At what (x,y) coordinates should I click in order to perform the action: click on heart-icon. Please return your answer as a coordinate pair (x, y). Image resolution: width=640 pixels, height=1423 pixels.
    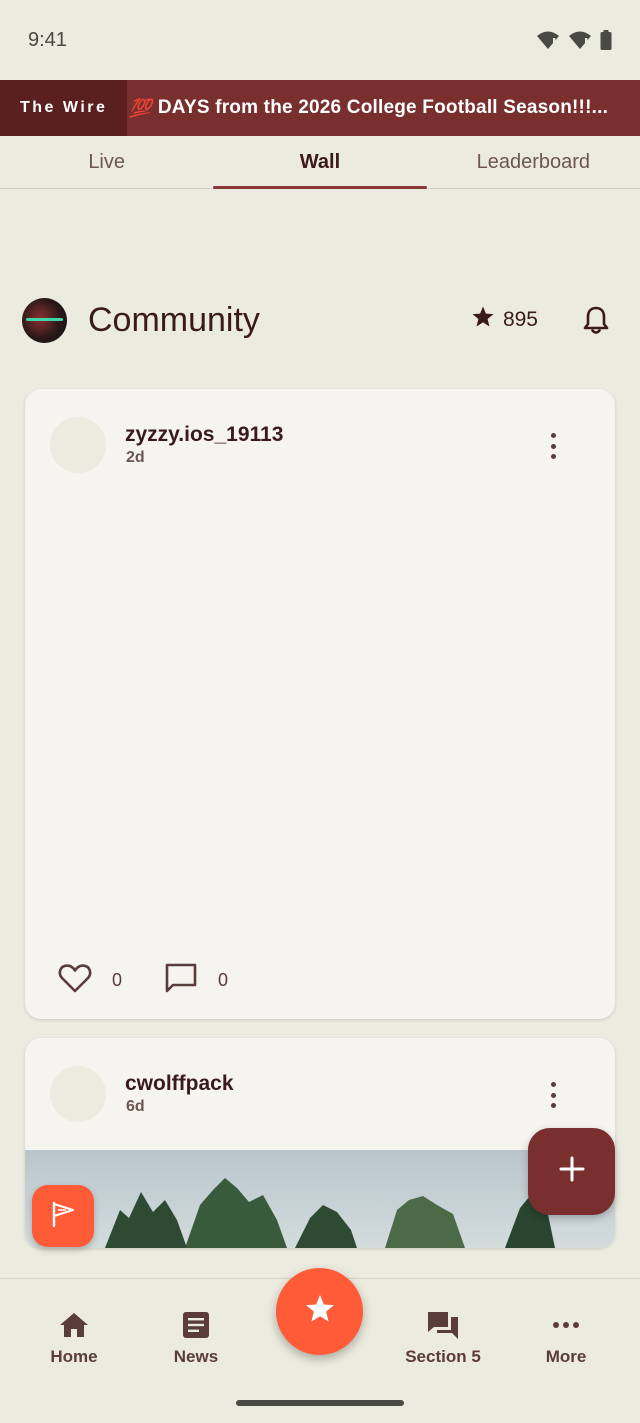
    Looking at the image, I should click on (75, 980).